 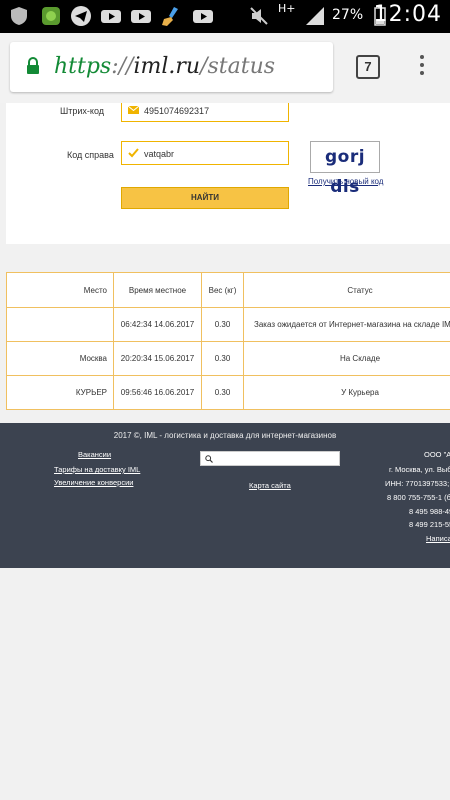 I want to click on phone-3: 8 499 215-55, so click(x=429, y=524).